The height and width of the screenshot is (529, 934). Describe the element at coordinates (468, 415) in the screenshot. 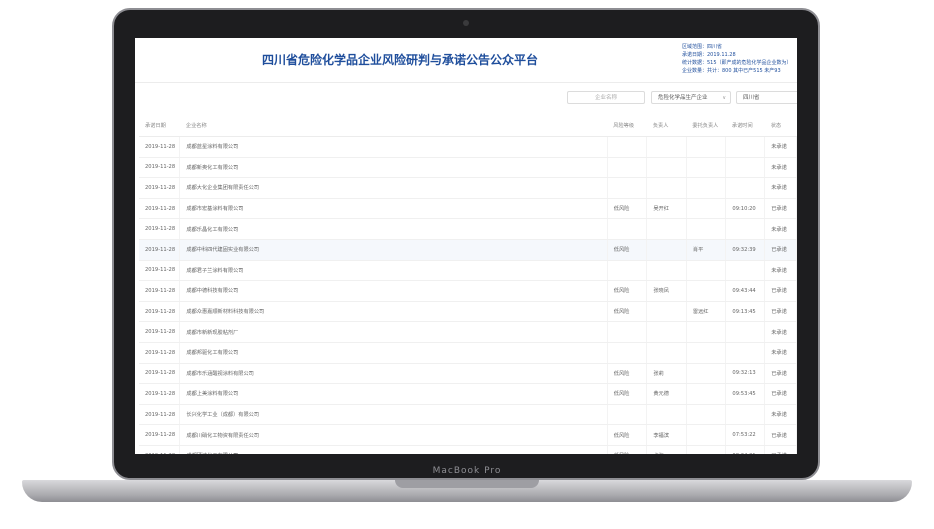

I see `table-row: 2019-11-28 长兴化学工业（成都）有限公司 未承诺` at that location.